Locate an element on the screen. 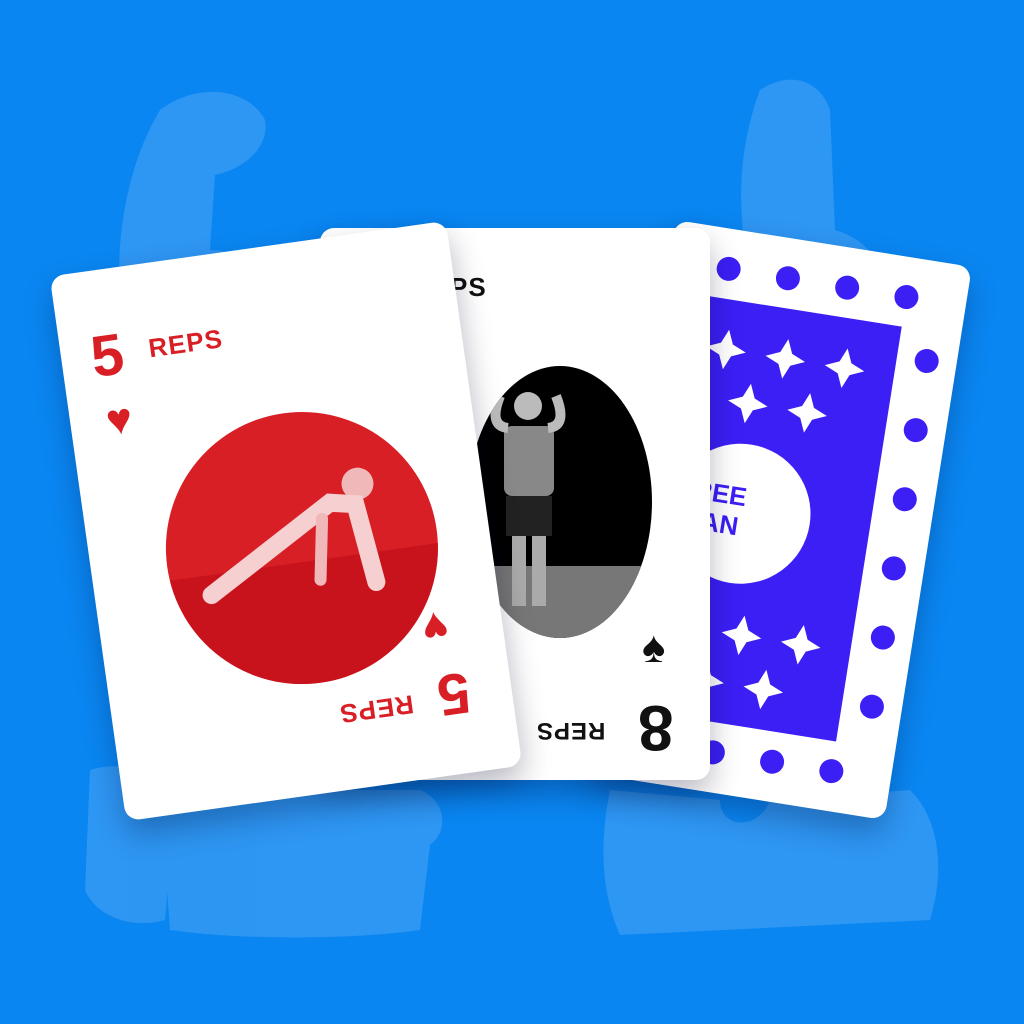  card-top-rank: 5 is located at coordinates (107, 356).